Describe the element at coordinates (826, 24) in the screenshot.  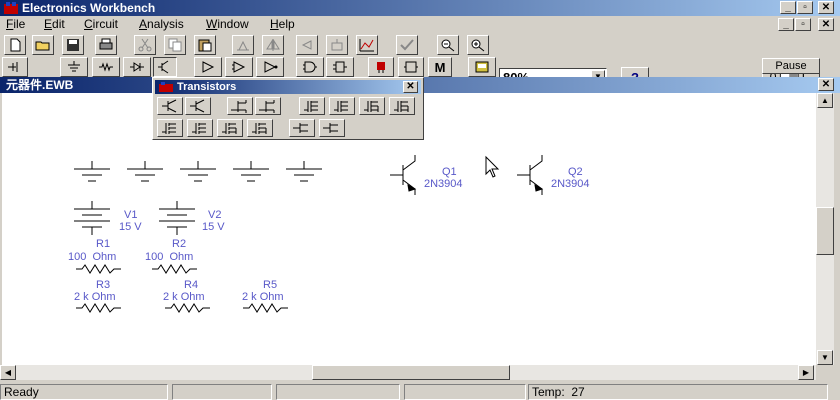
I see `doc-close-button: ✕` at that location.